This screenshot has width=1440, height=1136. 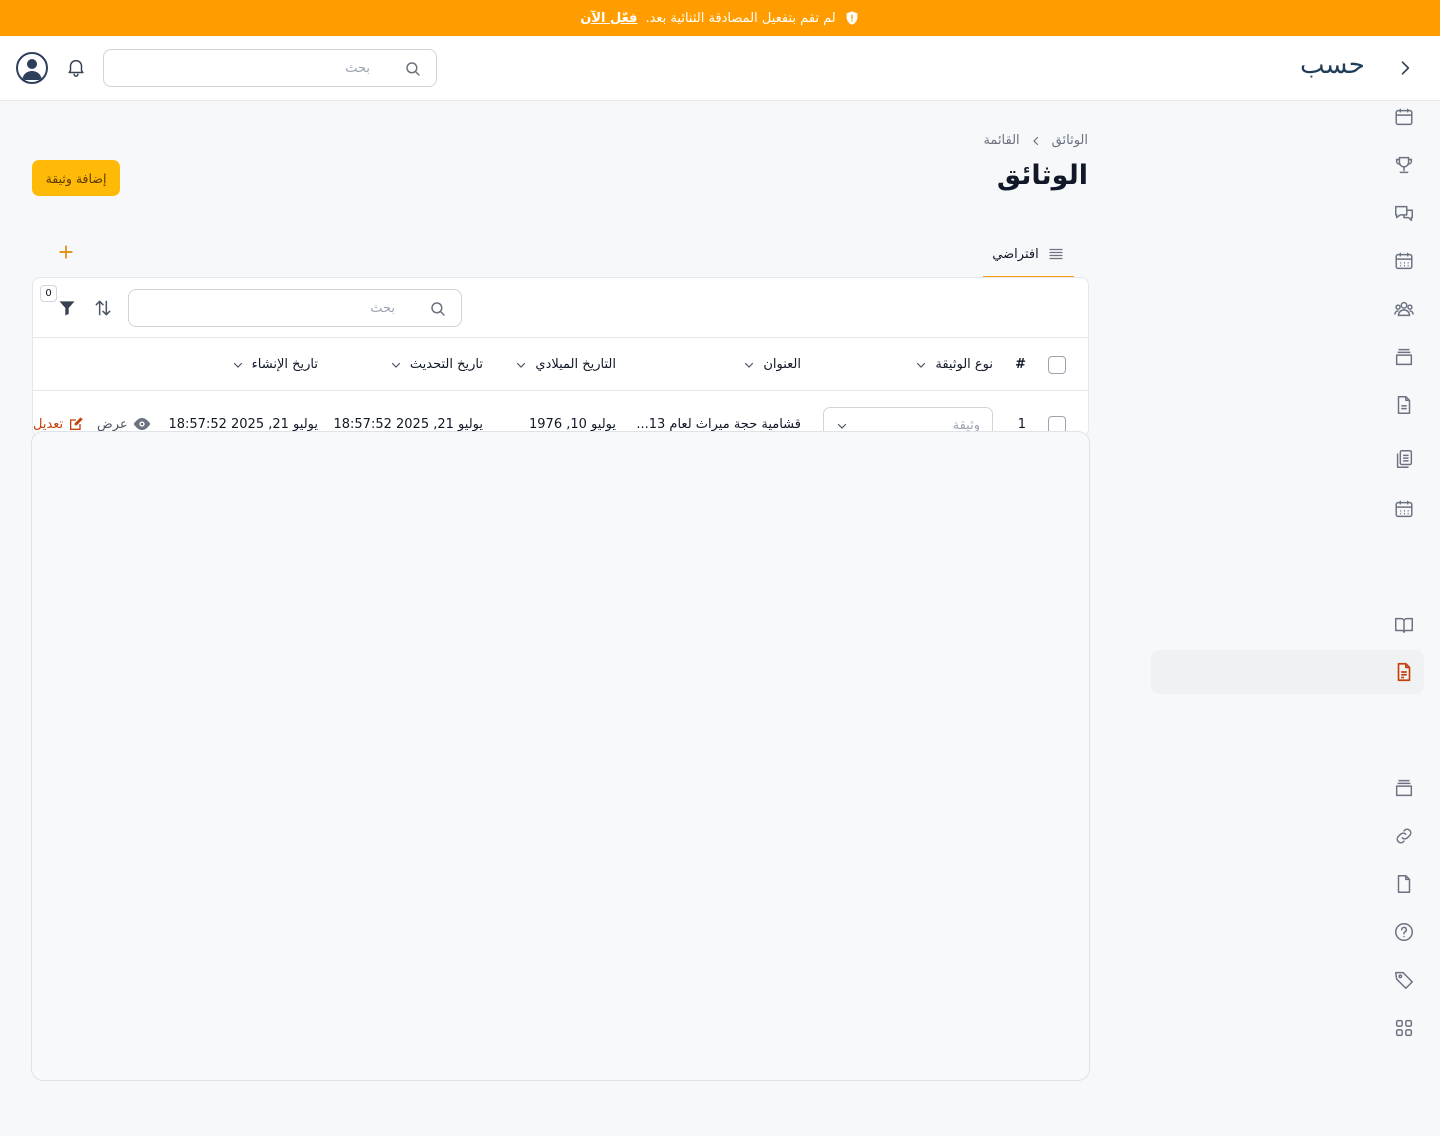 I want to click on column-type: نوع الوثيقة, so click(x=954, y=364).